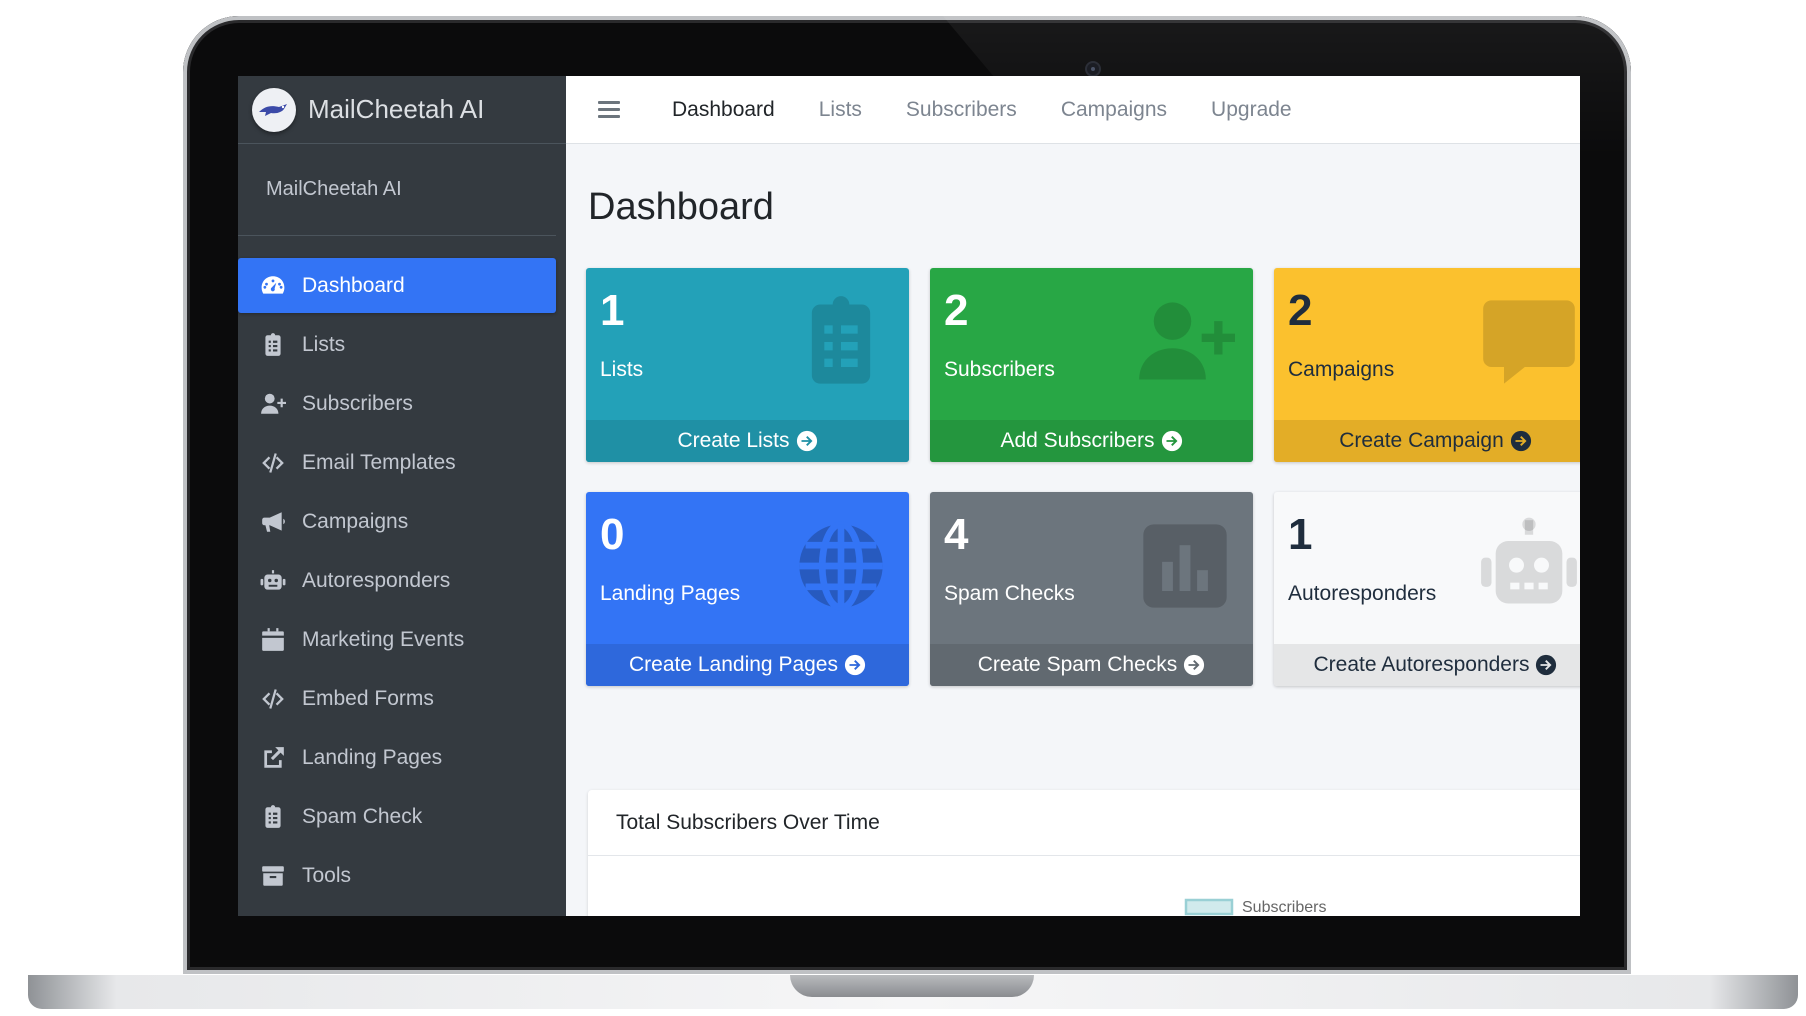  Describe the element at coordinates (1421, 664) in the screenshot. I see `footer-label: Create Autoresponders` at that location.